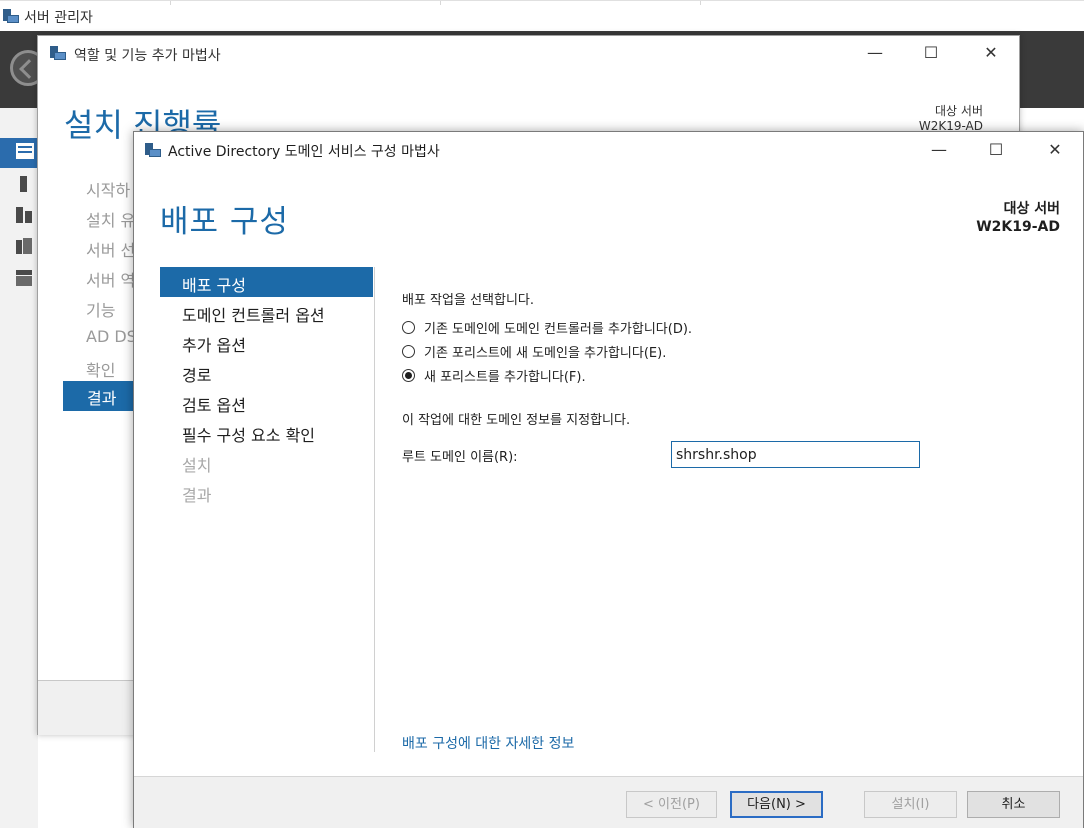 Image resolution: width=1084 pixels, height=828 pixels. I want to click on page-title: 배포 구성, so click(224, 222).